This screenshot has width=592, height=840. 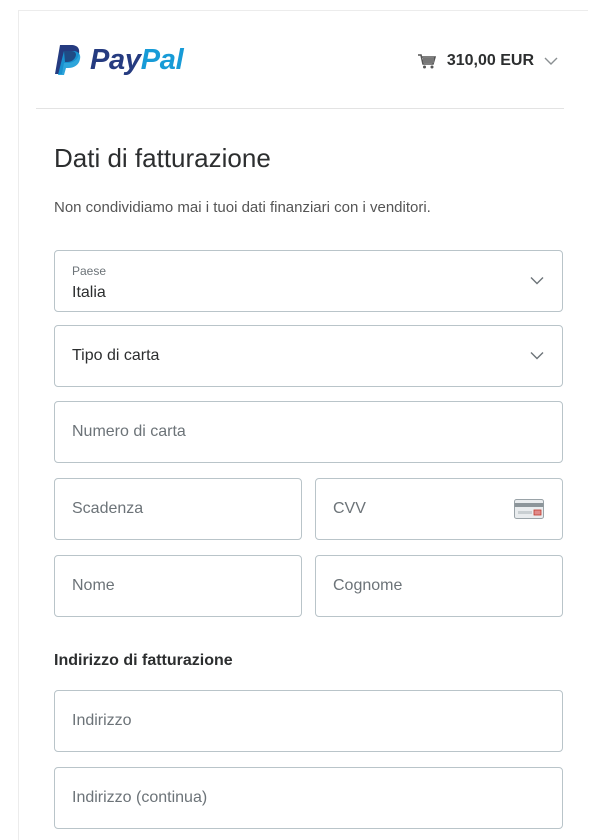 What do you see at coordinates (439, 509) in the screenshot?
I see `cvv-input: CVV` at bounding box center [439, 509].